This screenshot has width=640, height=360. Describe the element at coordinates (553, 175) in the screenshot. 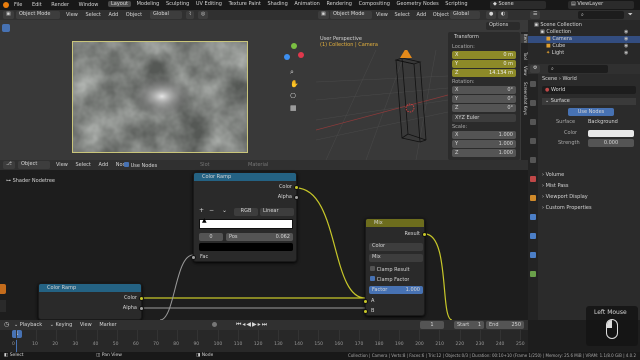

I see `section-volume: › Volume` at that location.